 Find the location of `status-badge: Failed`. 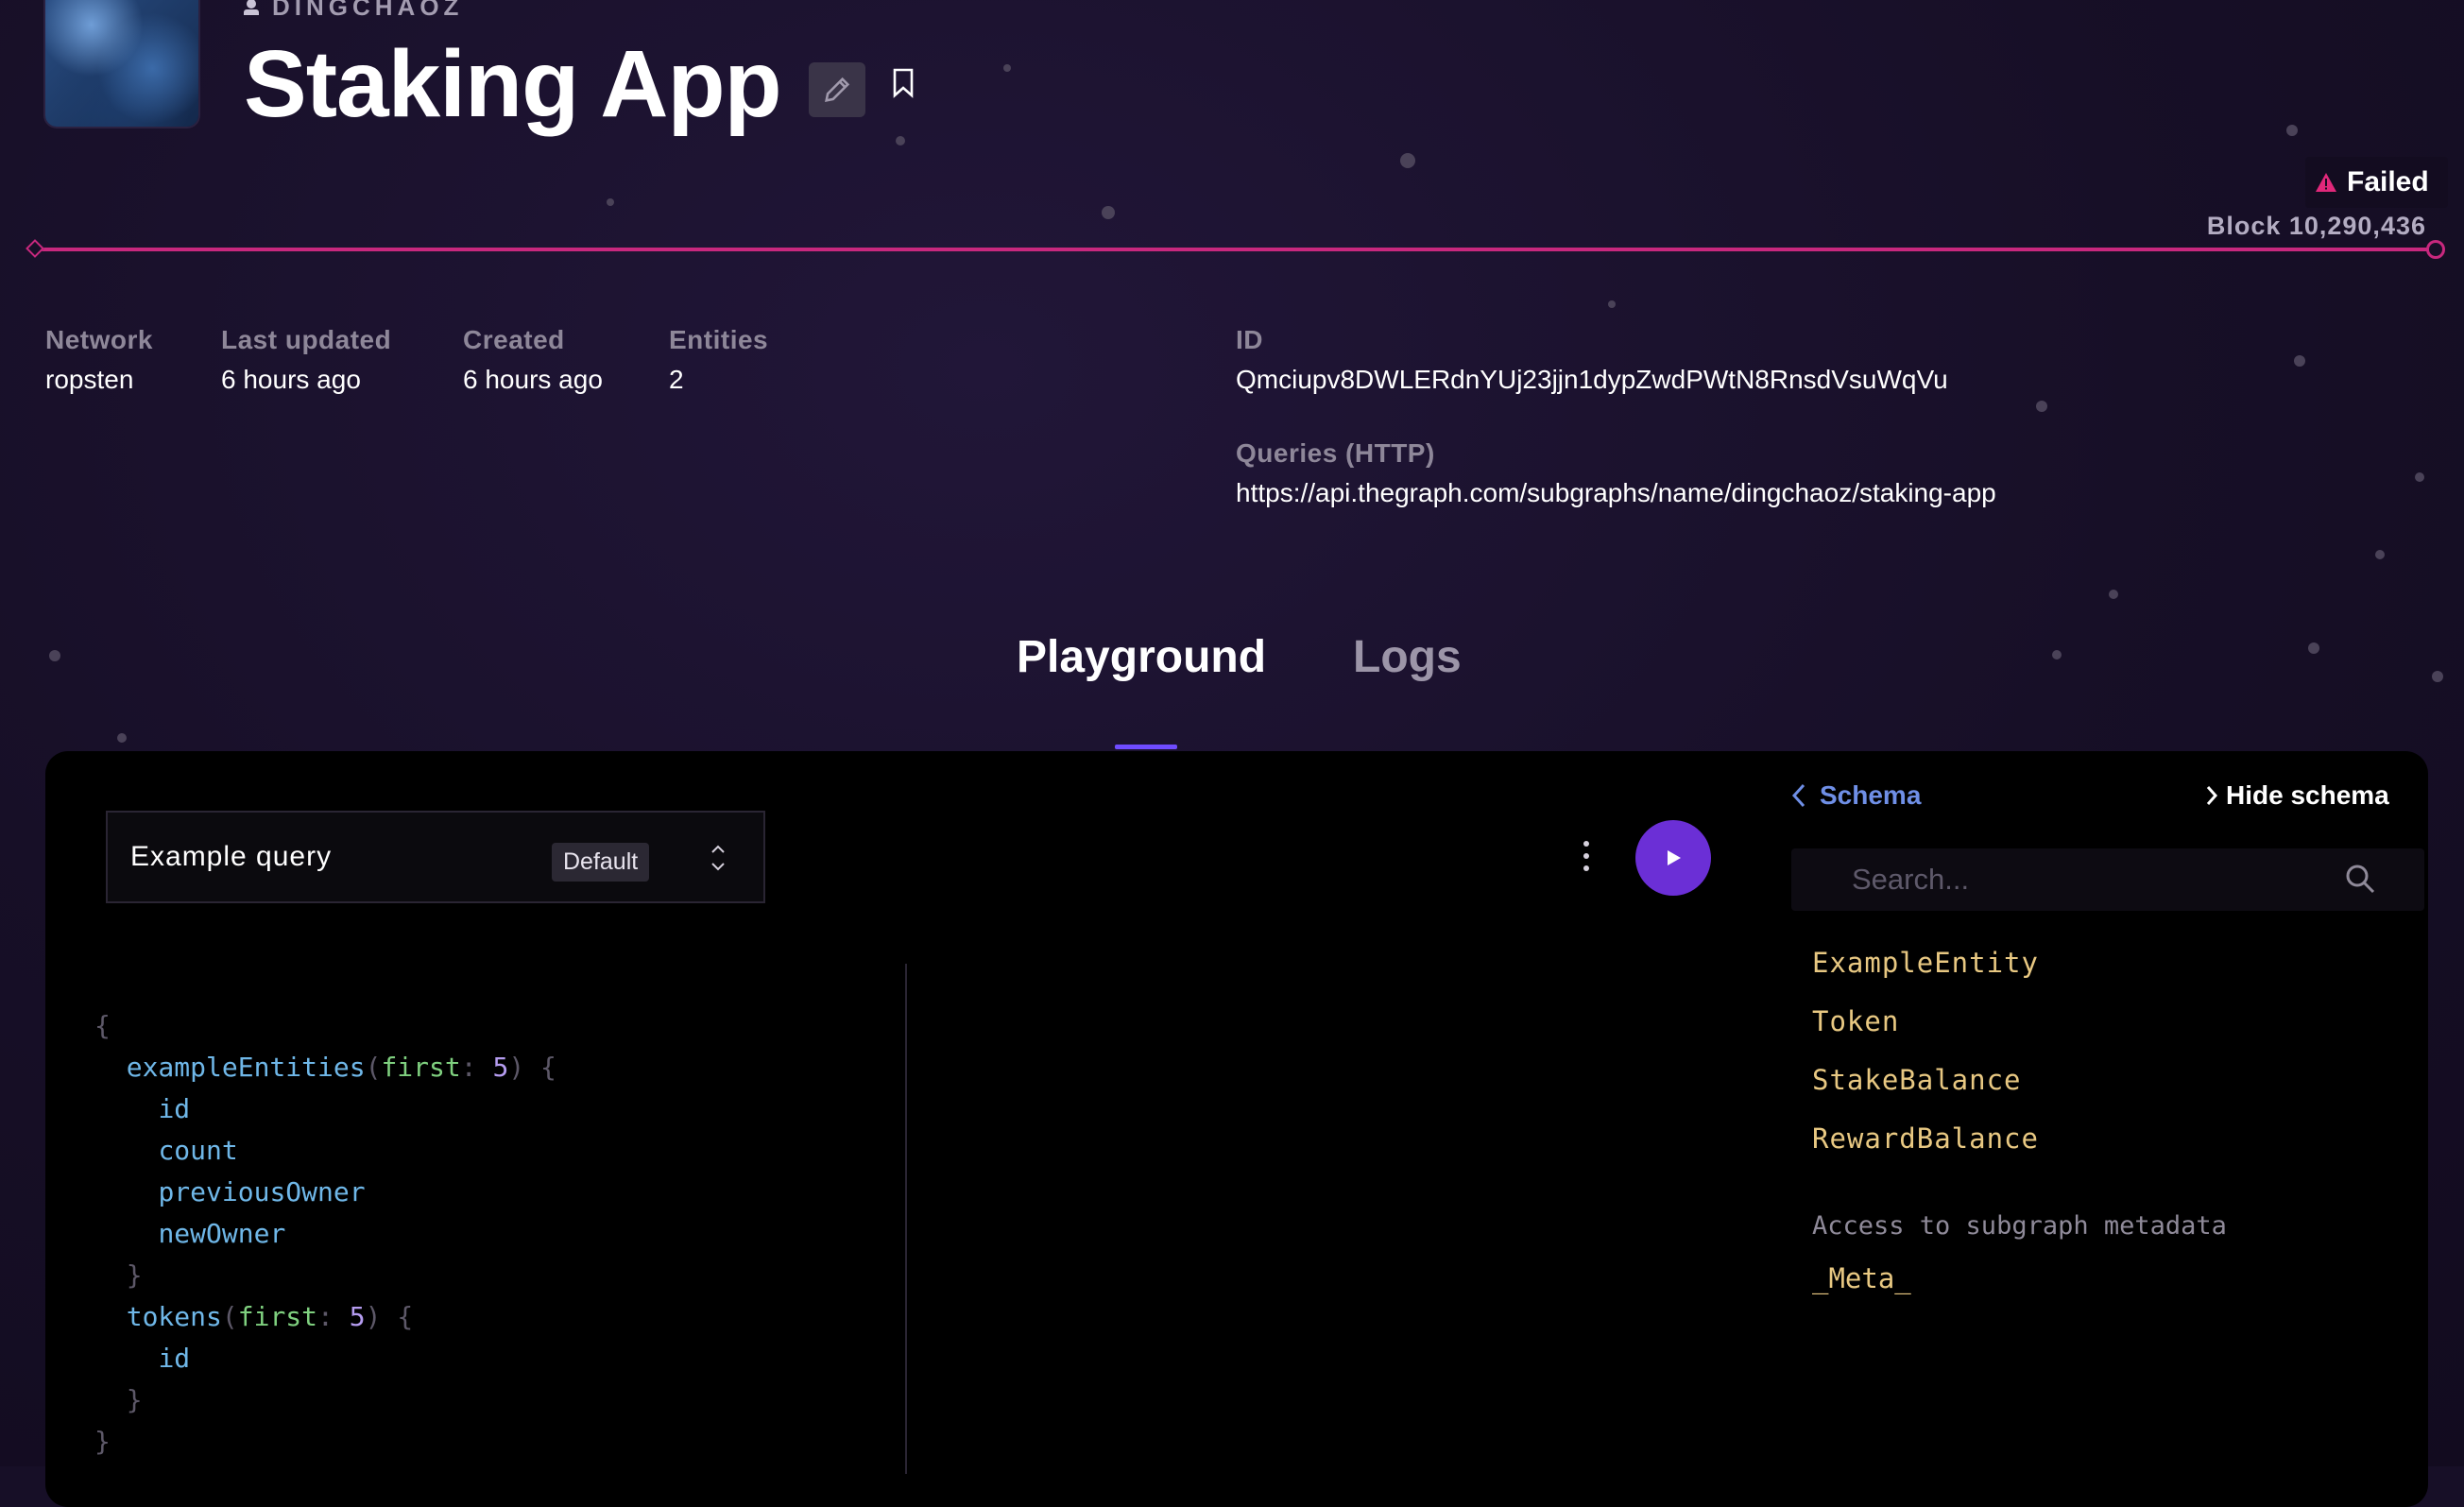

status-badge: Failed is located at coordinates (2377, 182).